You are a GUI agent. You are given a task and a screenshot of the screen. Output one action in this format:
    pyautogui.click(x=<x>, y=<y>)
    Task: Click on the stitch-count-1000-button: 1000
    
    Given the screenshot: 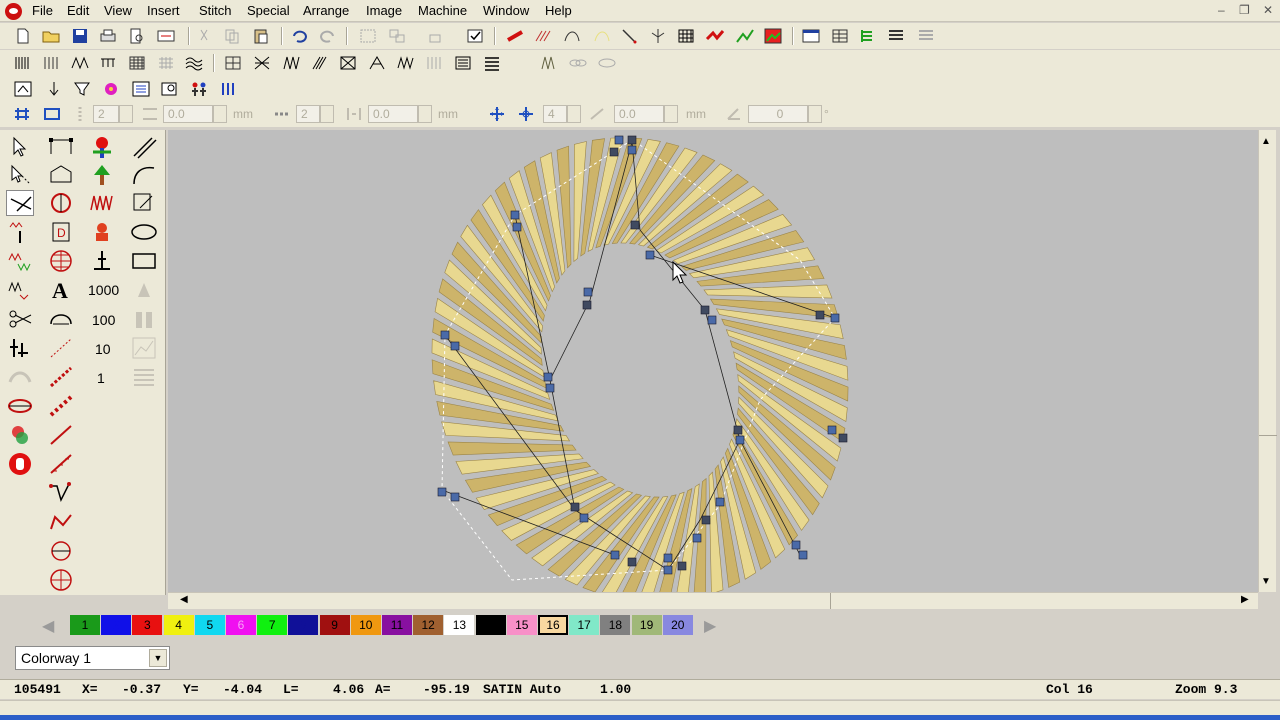 What is the action you would take?
    pyautogui.click(x=103, y=290)
    